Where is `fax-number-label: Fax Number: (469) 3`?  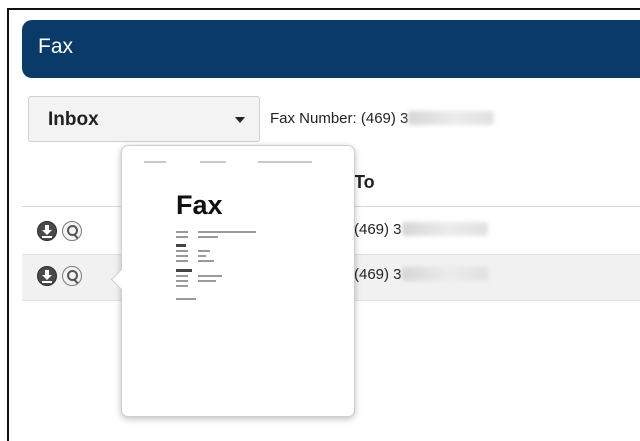 fax-number-label: Fax Number: (469) 3 is located at coordinates (339, 118).